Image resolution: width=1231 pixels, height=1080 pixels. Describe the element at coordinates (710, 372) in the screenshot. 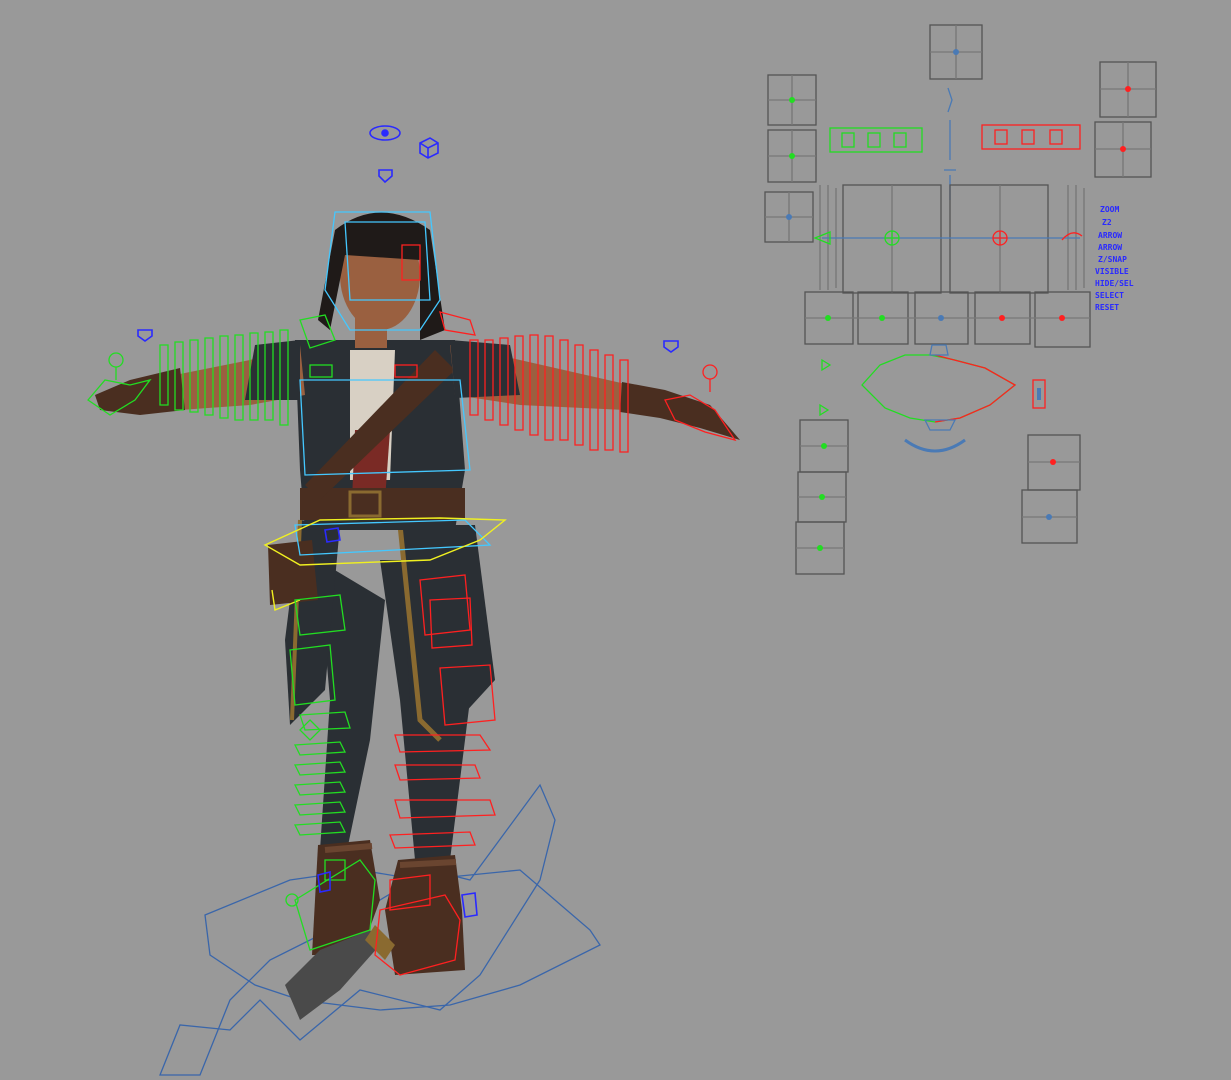

I see `right-hand-ik-control` at that location.